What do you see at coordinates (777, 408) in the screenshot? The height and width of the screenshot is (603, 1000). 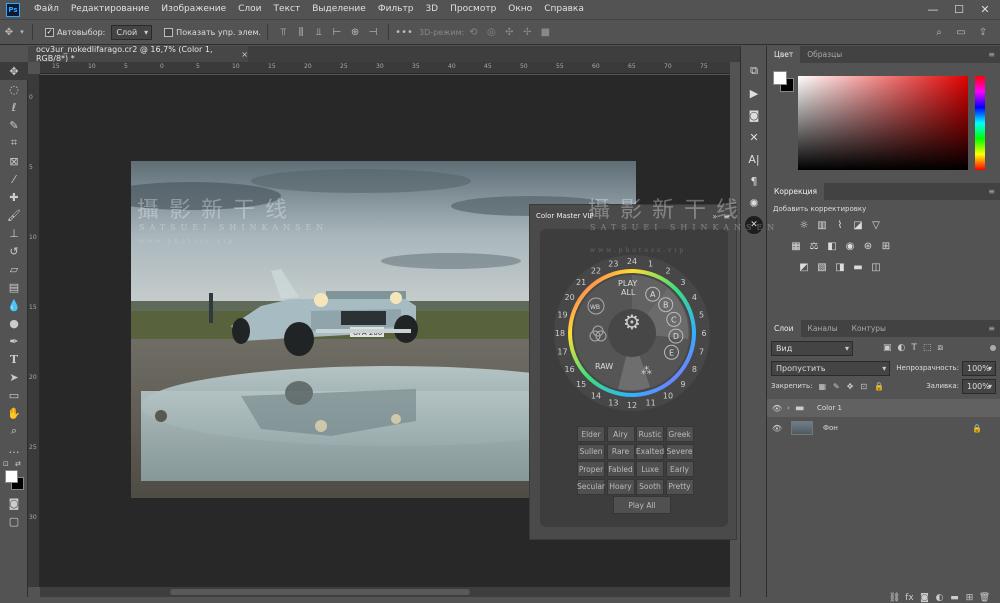 I see `visibility-eye-icon: 👁` at bounding box center [777, 408].